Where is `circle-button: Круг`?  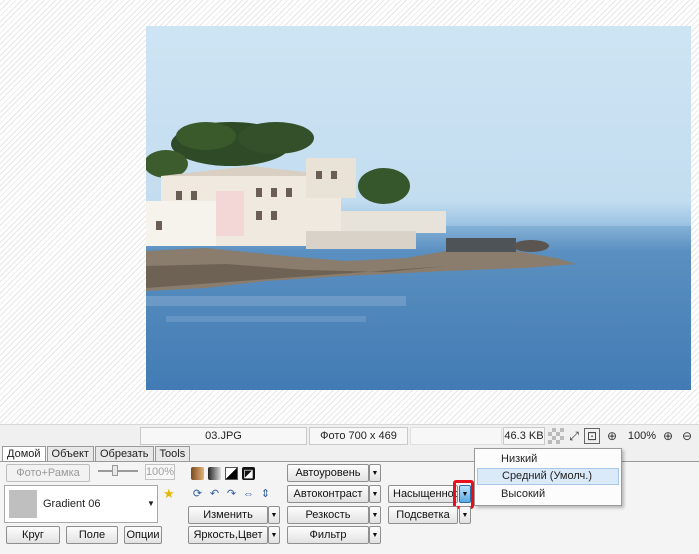
circle-button: Круг is located at coordinates (33, 535).